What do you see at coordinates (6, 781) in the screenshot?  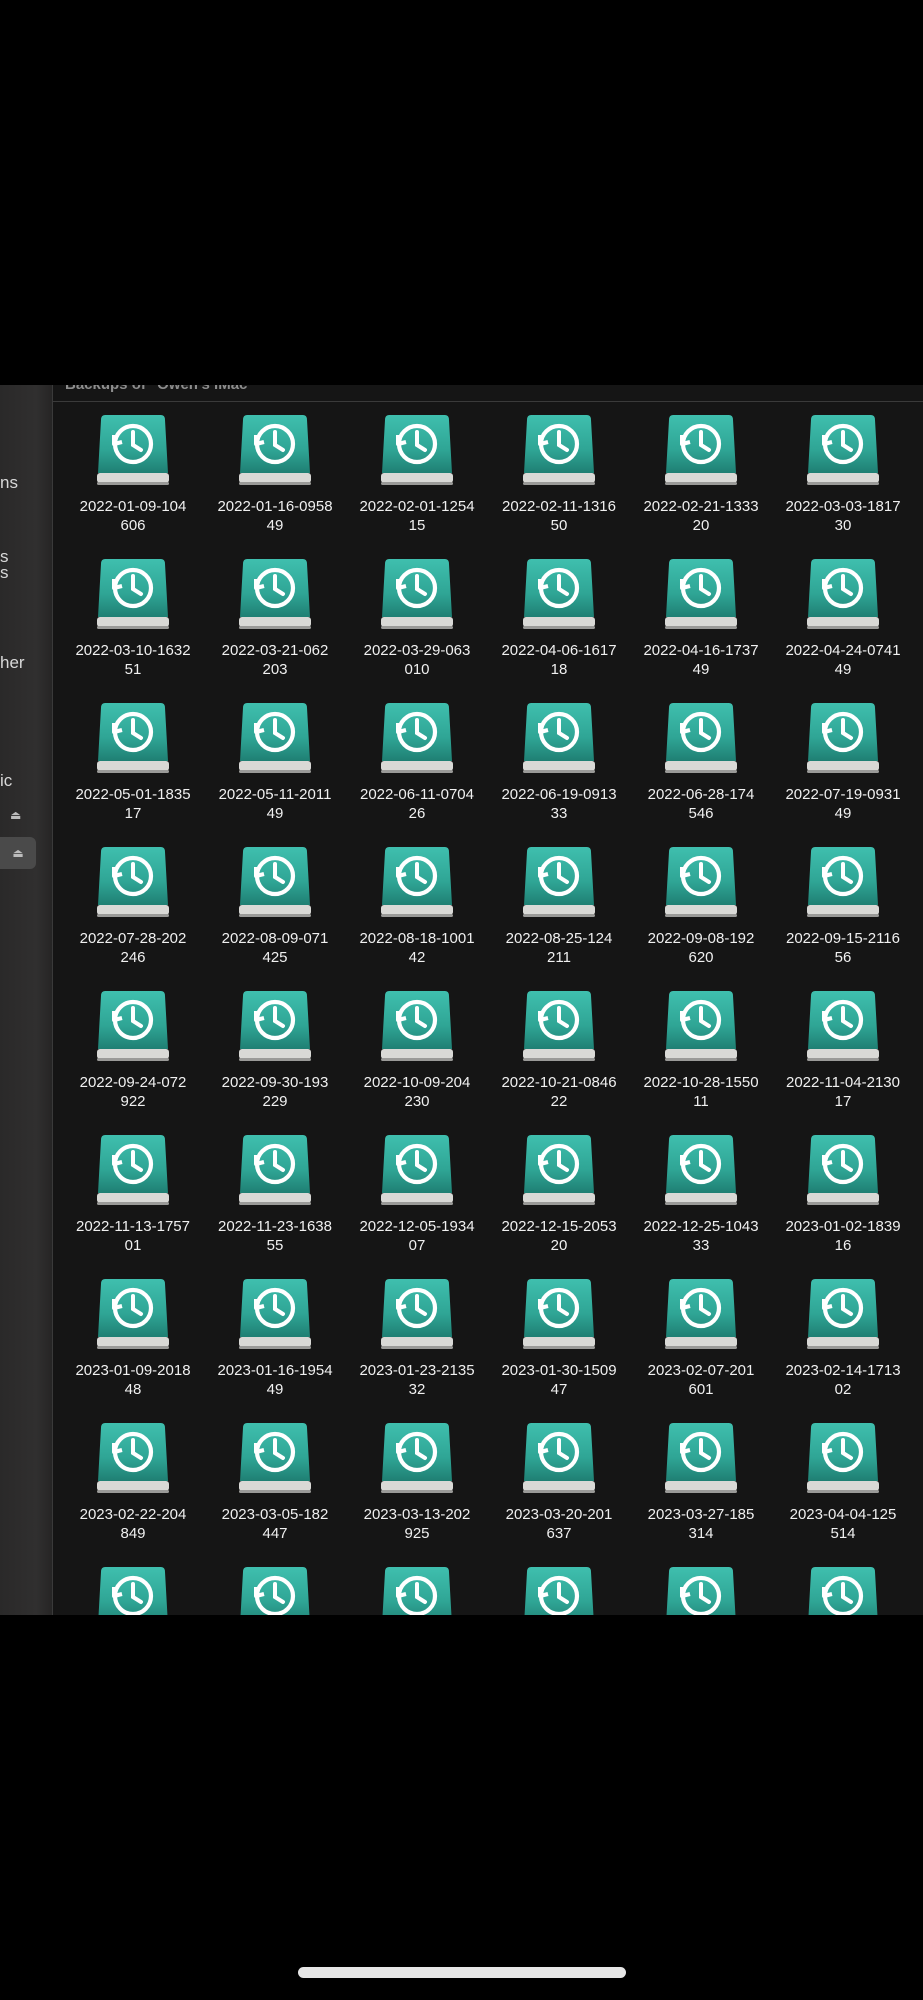 I see `sidebar-item-label: ic` at bounding box center [6, 781].